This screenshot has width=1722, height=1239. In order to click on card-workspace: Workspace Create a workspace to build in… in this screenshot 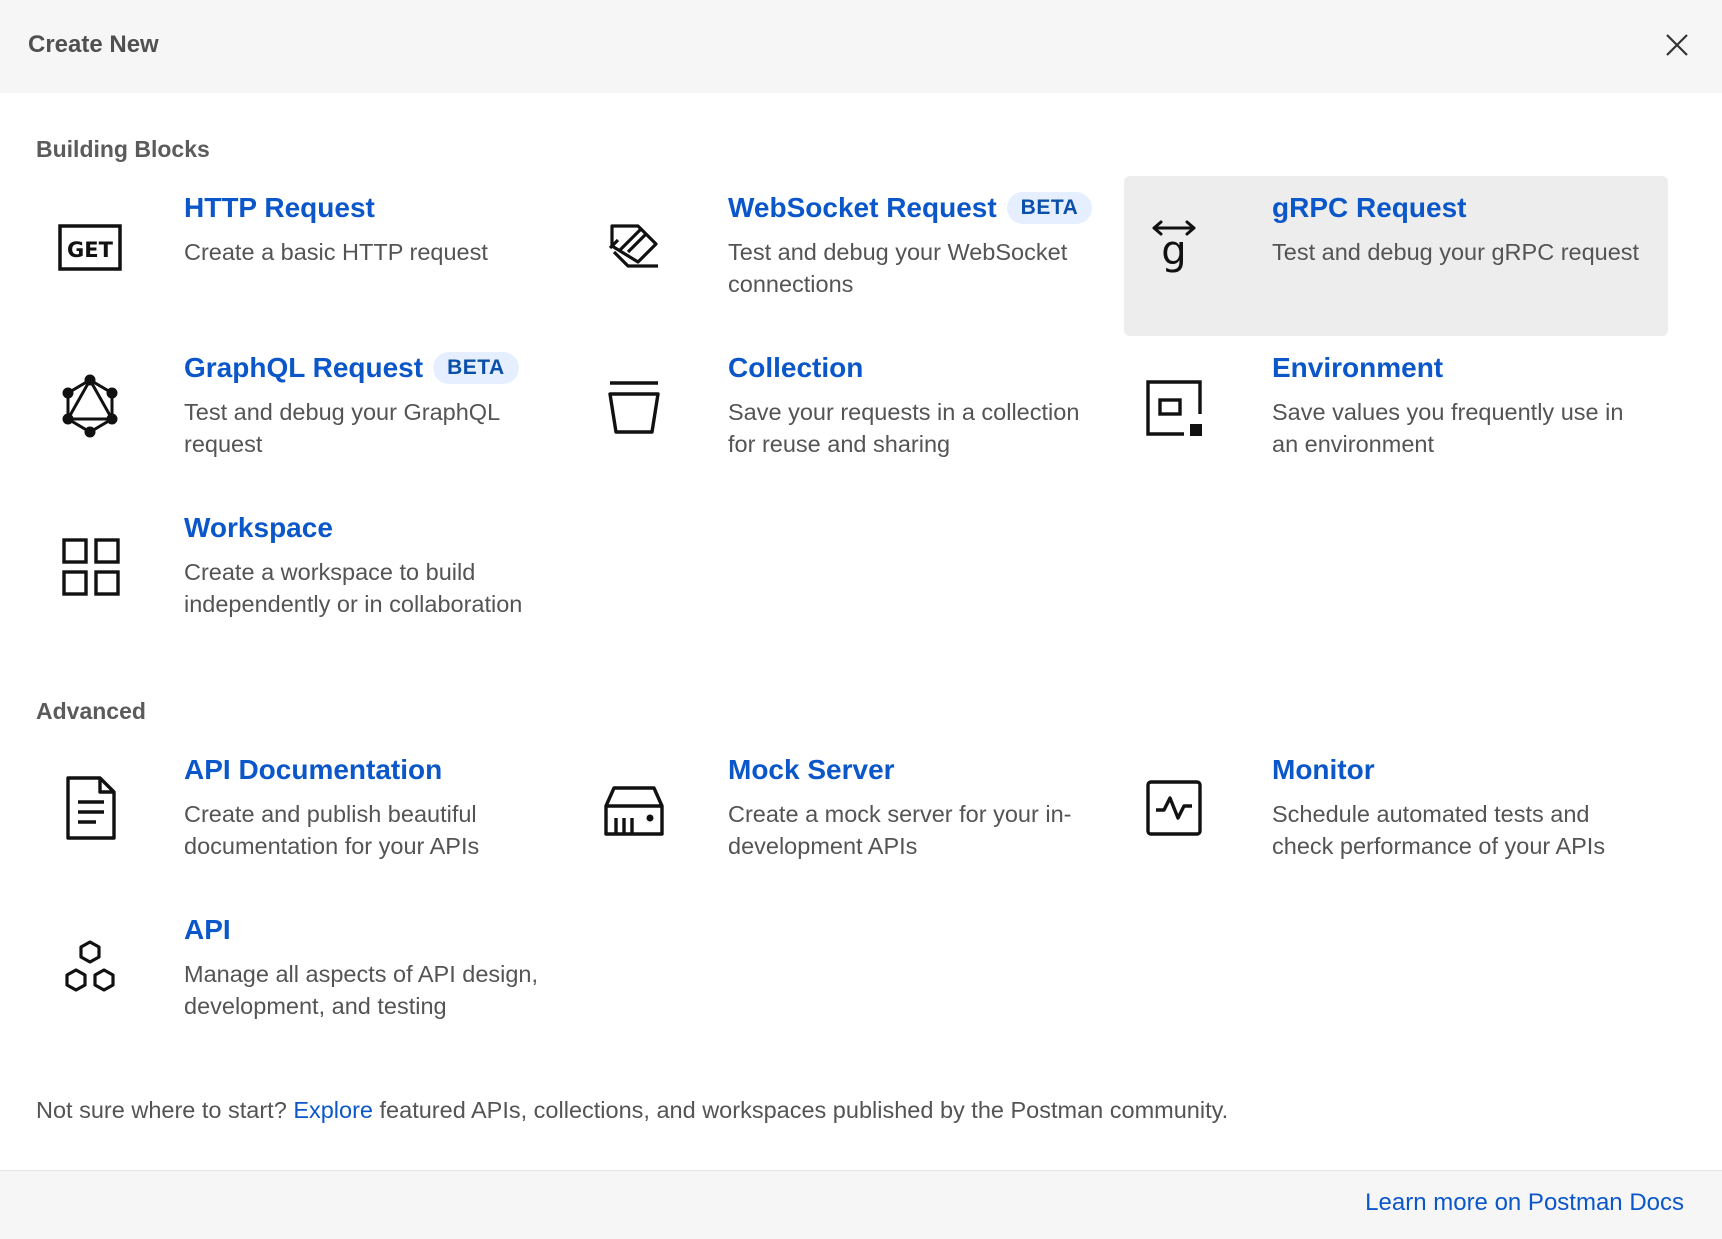, I will do `click(296, 576)`.